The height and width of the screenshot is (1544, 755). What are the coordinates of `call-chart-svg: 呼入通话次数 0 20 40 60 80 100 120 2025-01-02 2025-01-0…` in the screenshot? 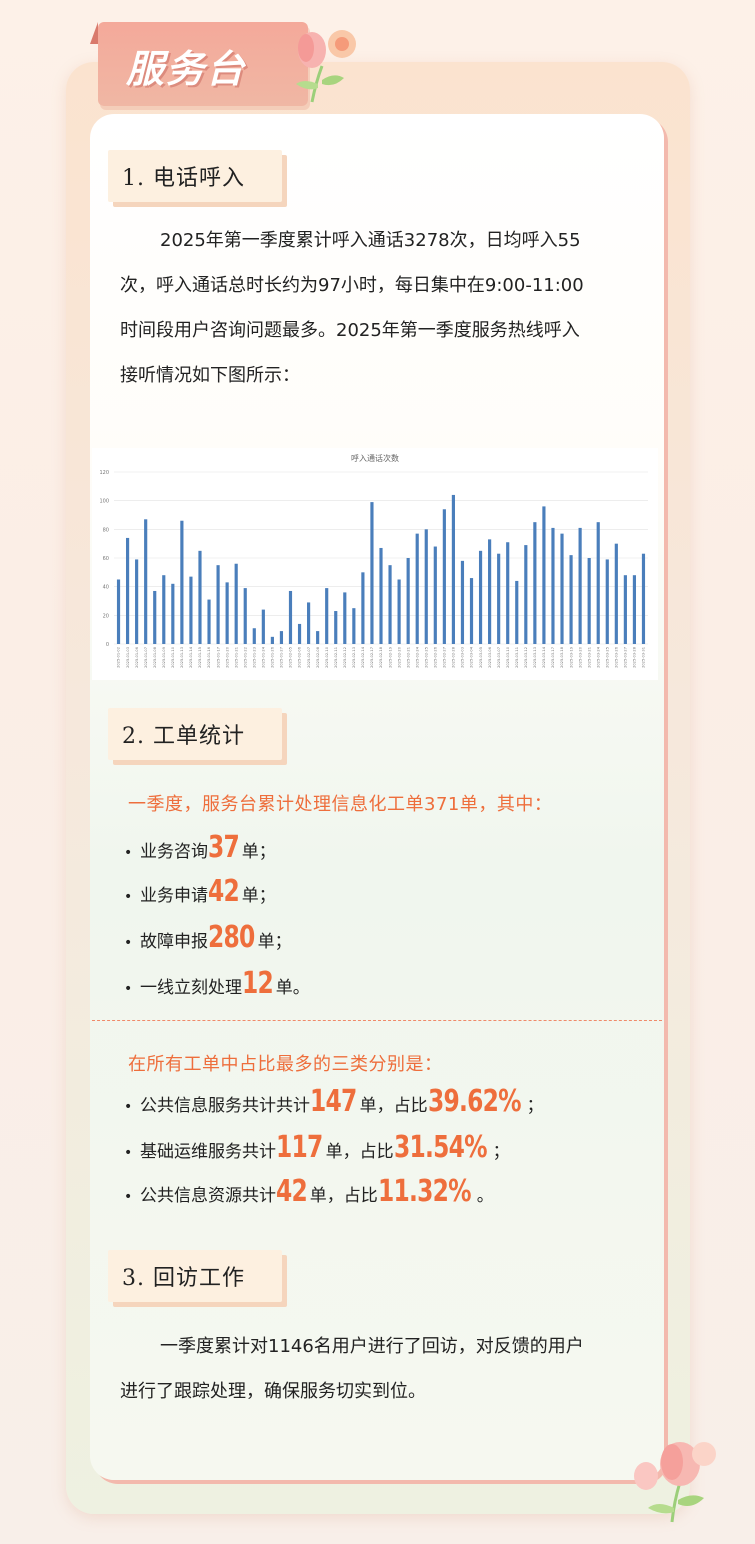 It's located at (373, 560).